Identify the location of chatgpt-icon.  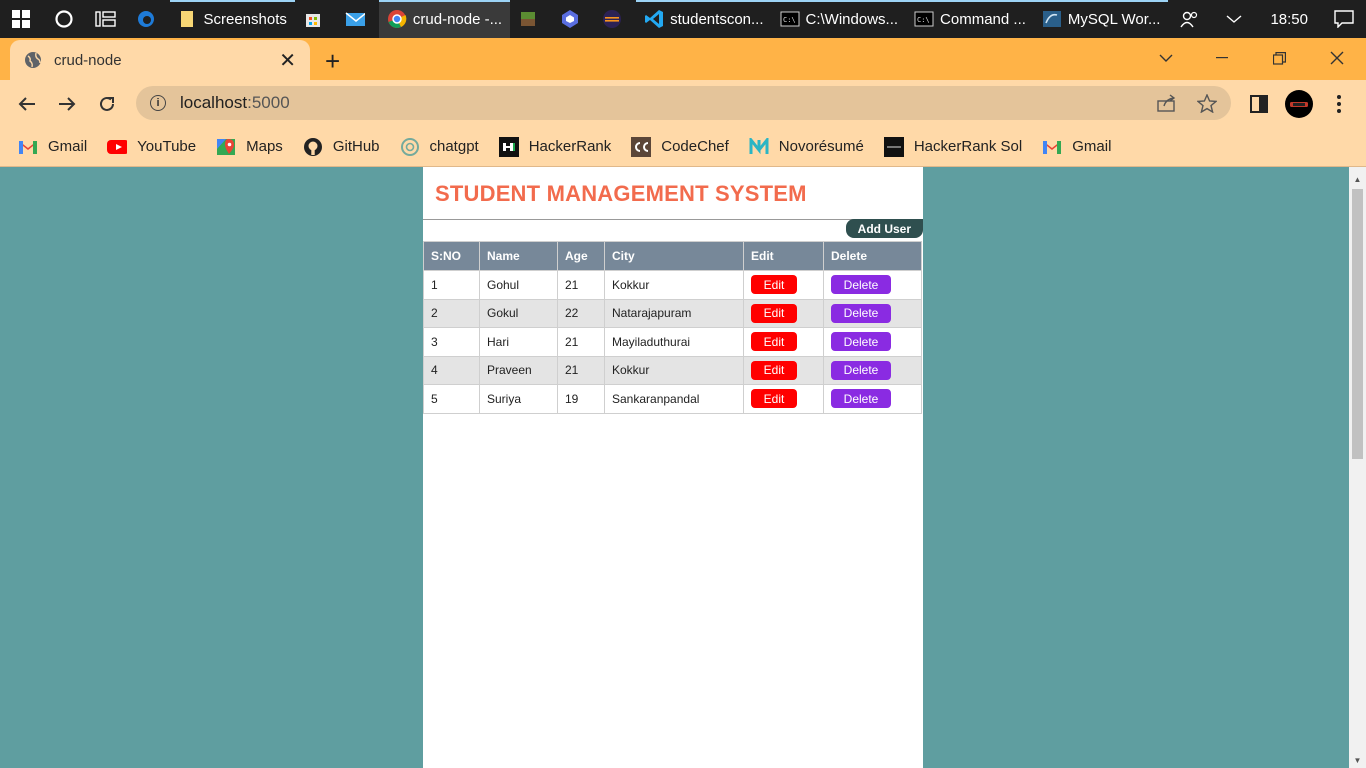
(410, 147).